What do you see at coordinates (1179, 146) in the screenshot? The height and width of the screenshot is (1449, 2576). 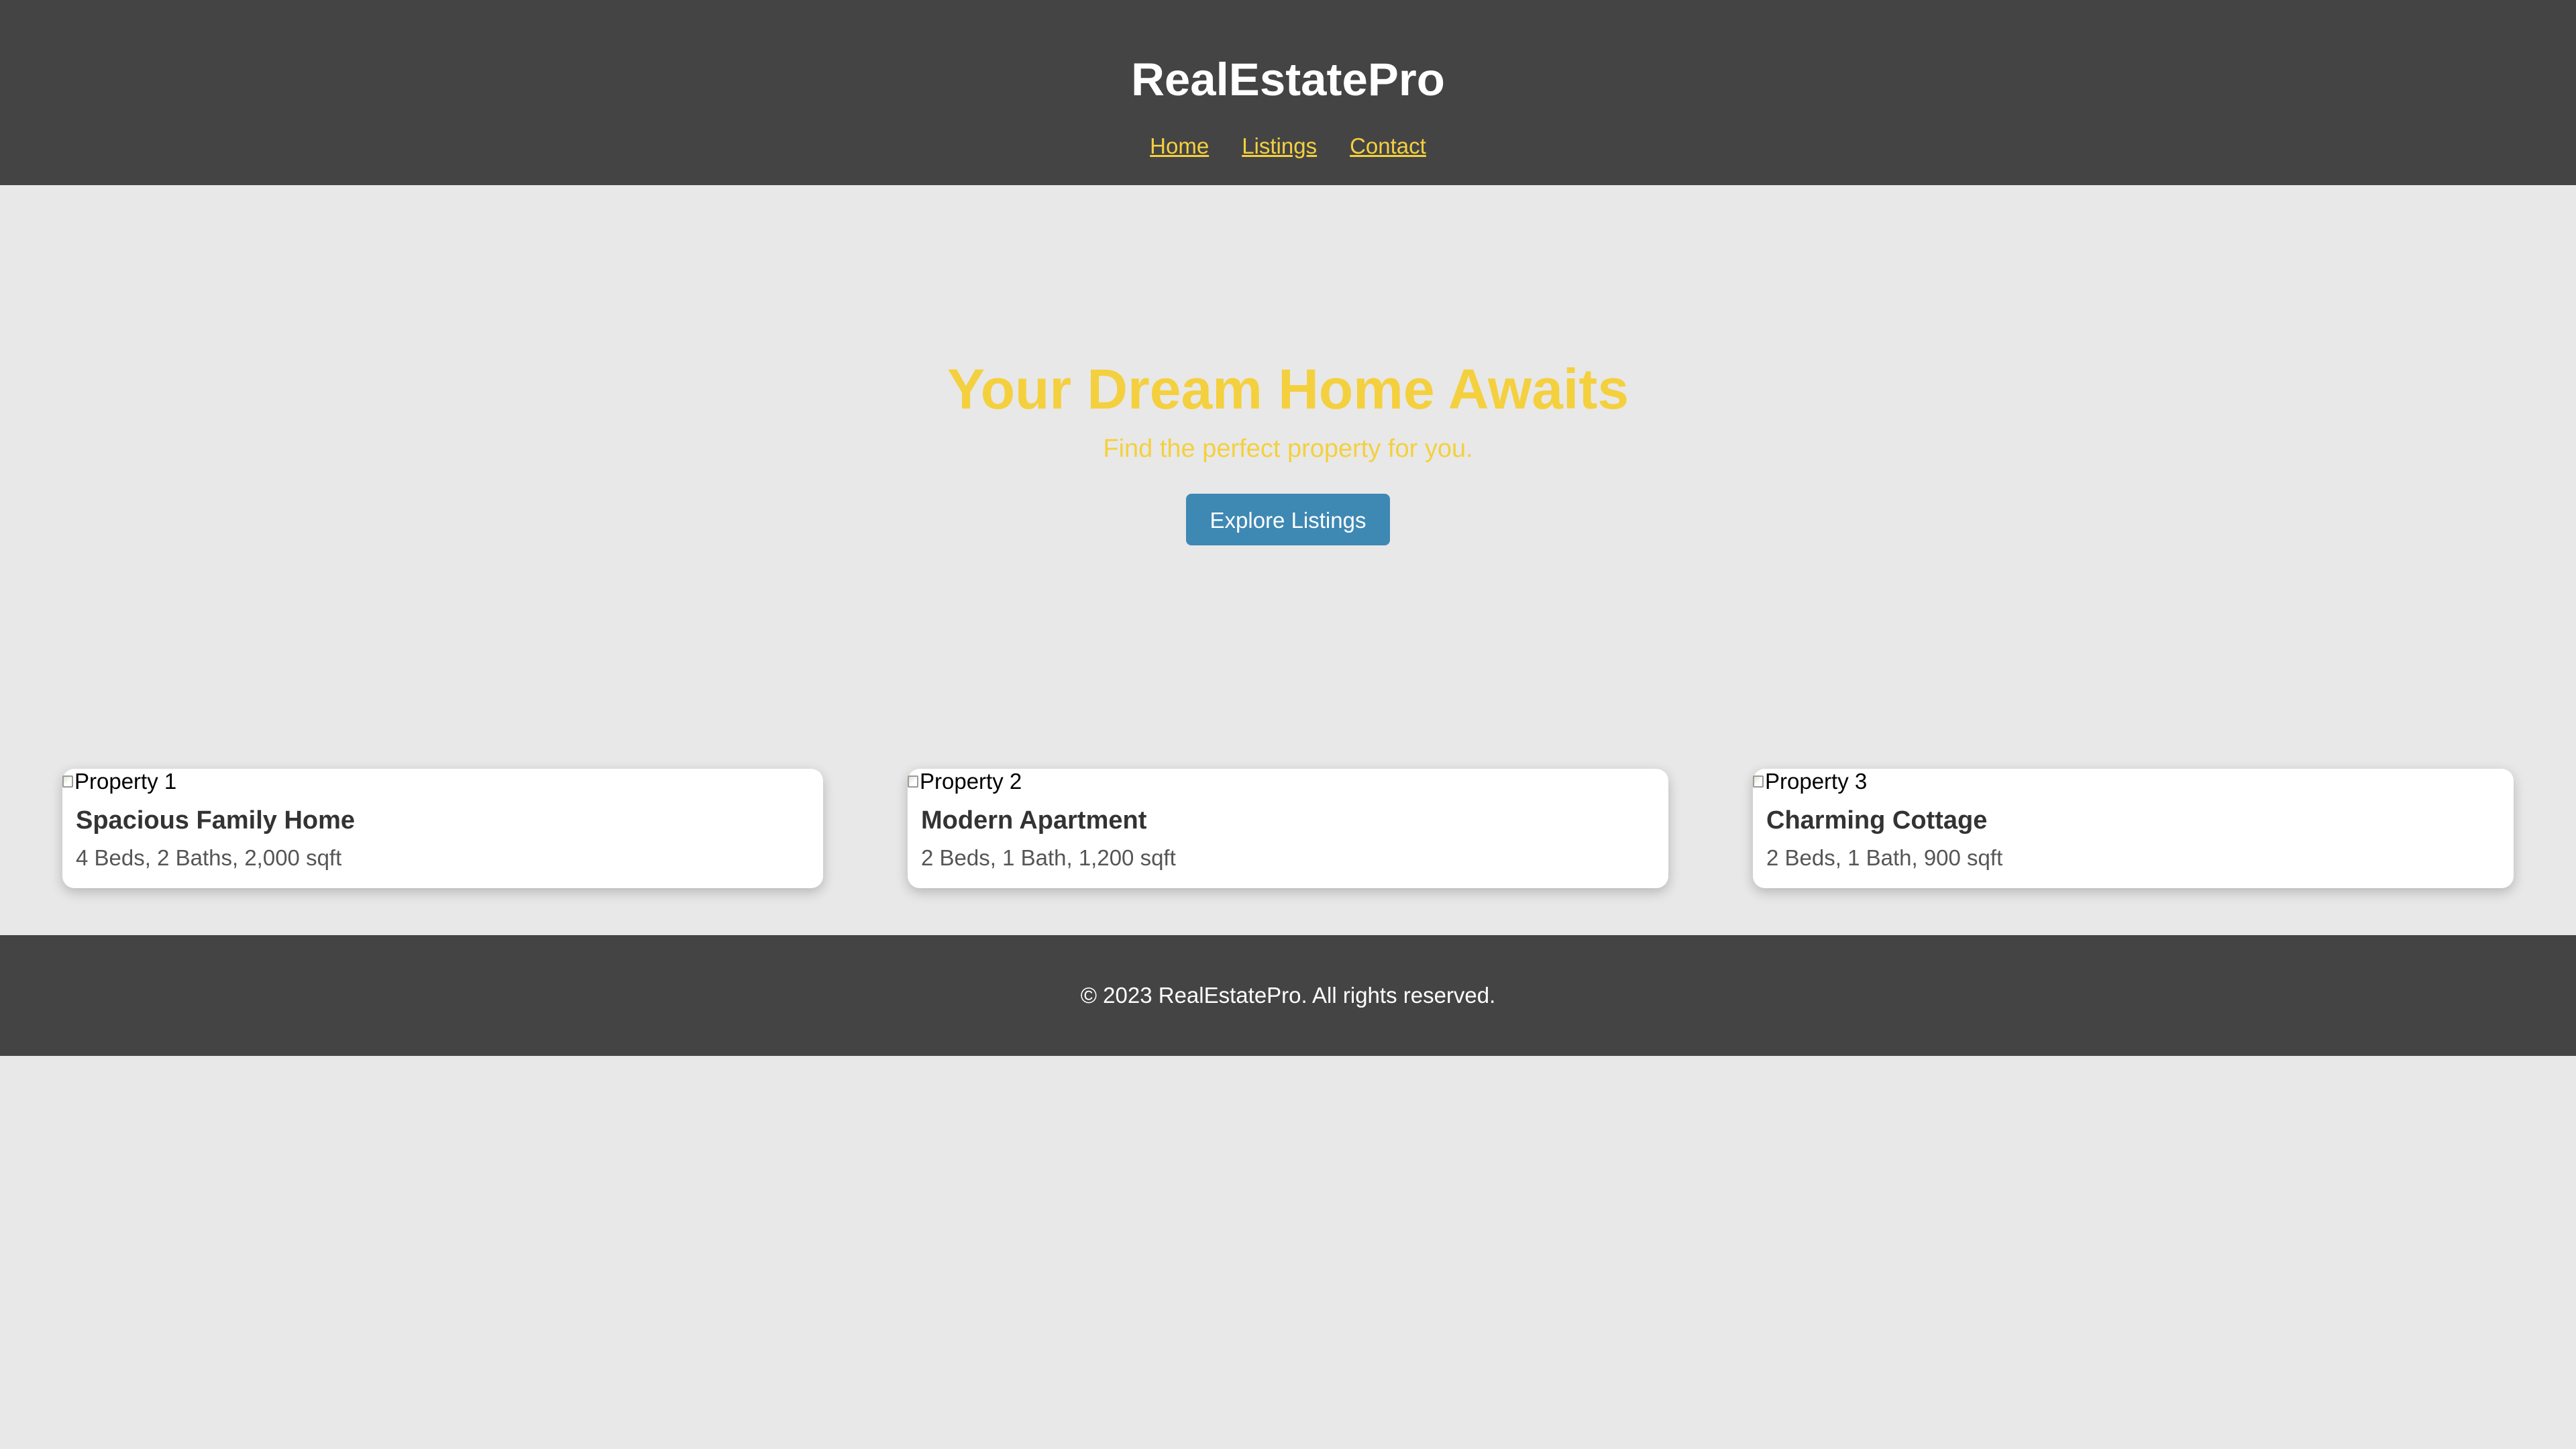 I see `nav-link-home: Home` at bounding box center [1179, 146].